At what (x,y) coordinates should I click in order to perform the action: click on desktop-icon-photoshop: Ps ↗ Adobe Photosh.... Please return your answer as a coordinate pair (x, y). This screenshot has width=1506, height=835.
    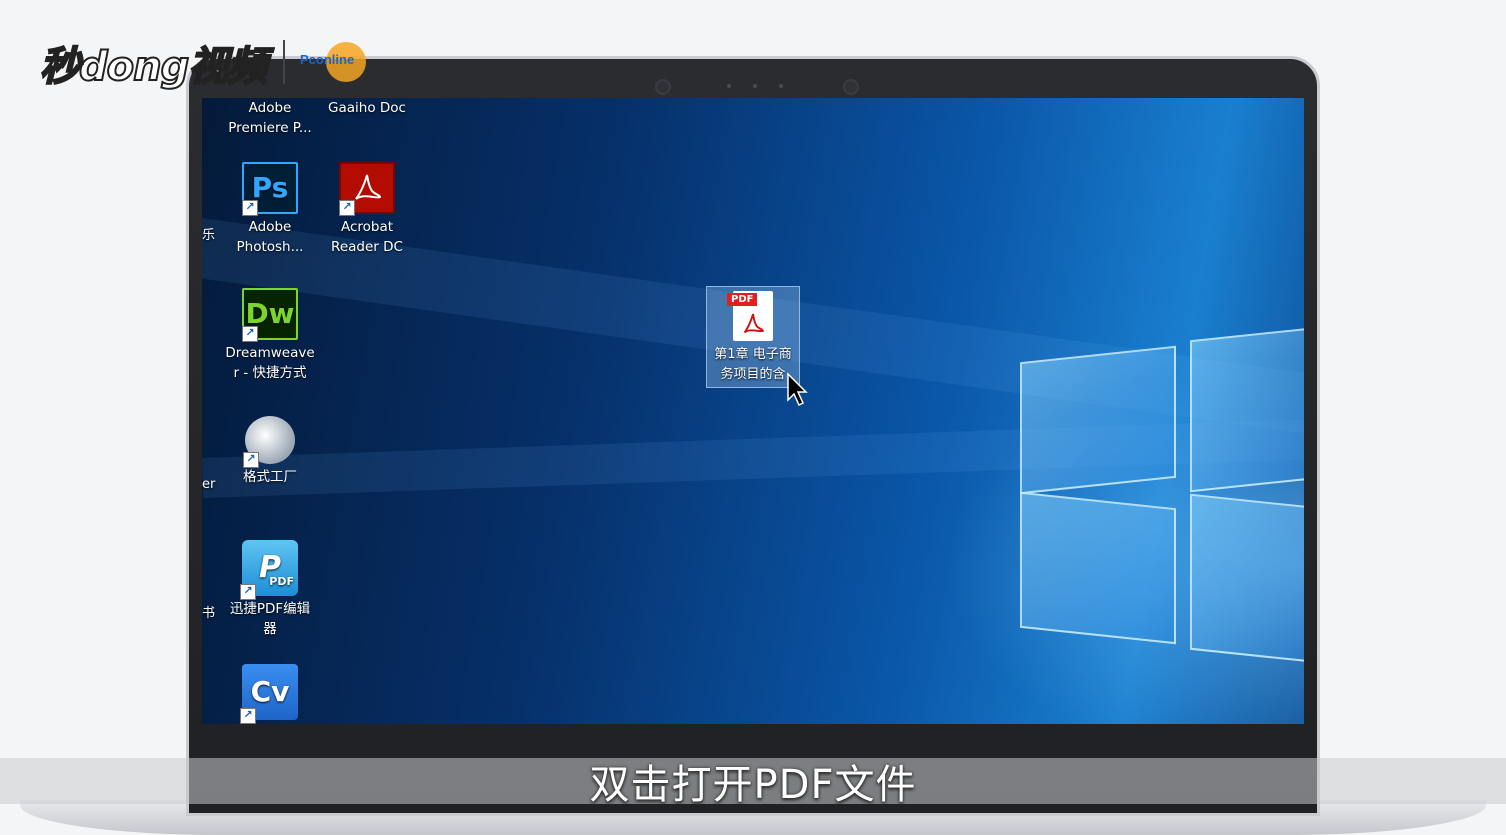
    Looking at the image, I should click on (270, 209).